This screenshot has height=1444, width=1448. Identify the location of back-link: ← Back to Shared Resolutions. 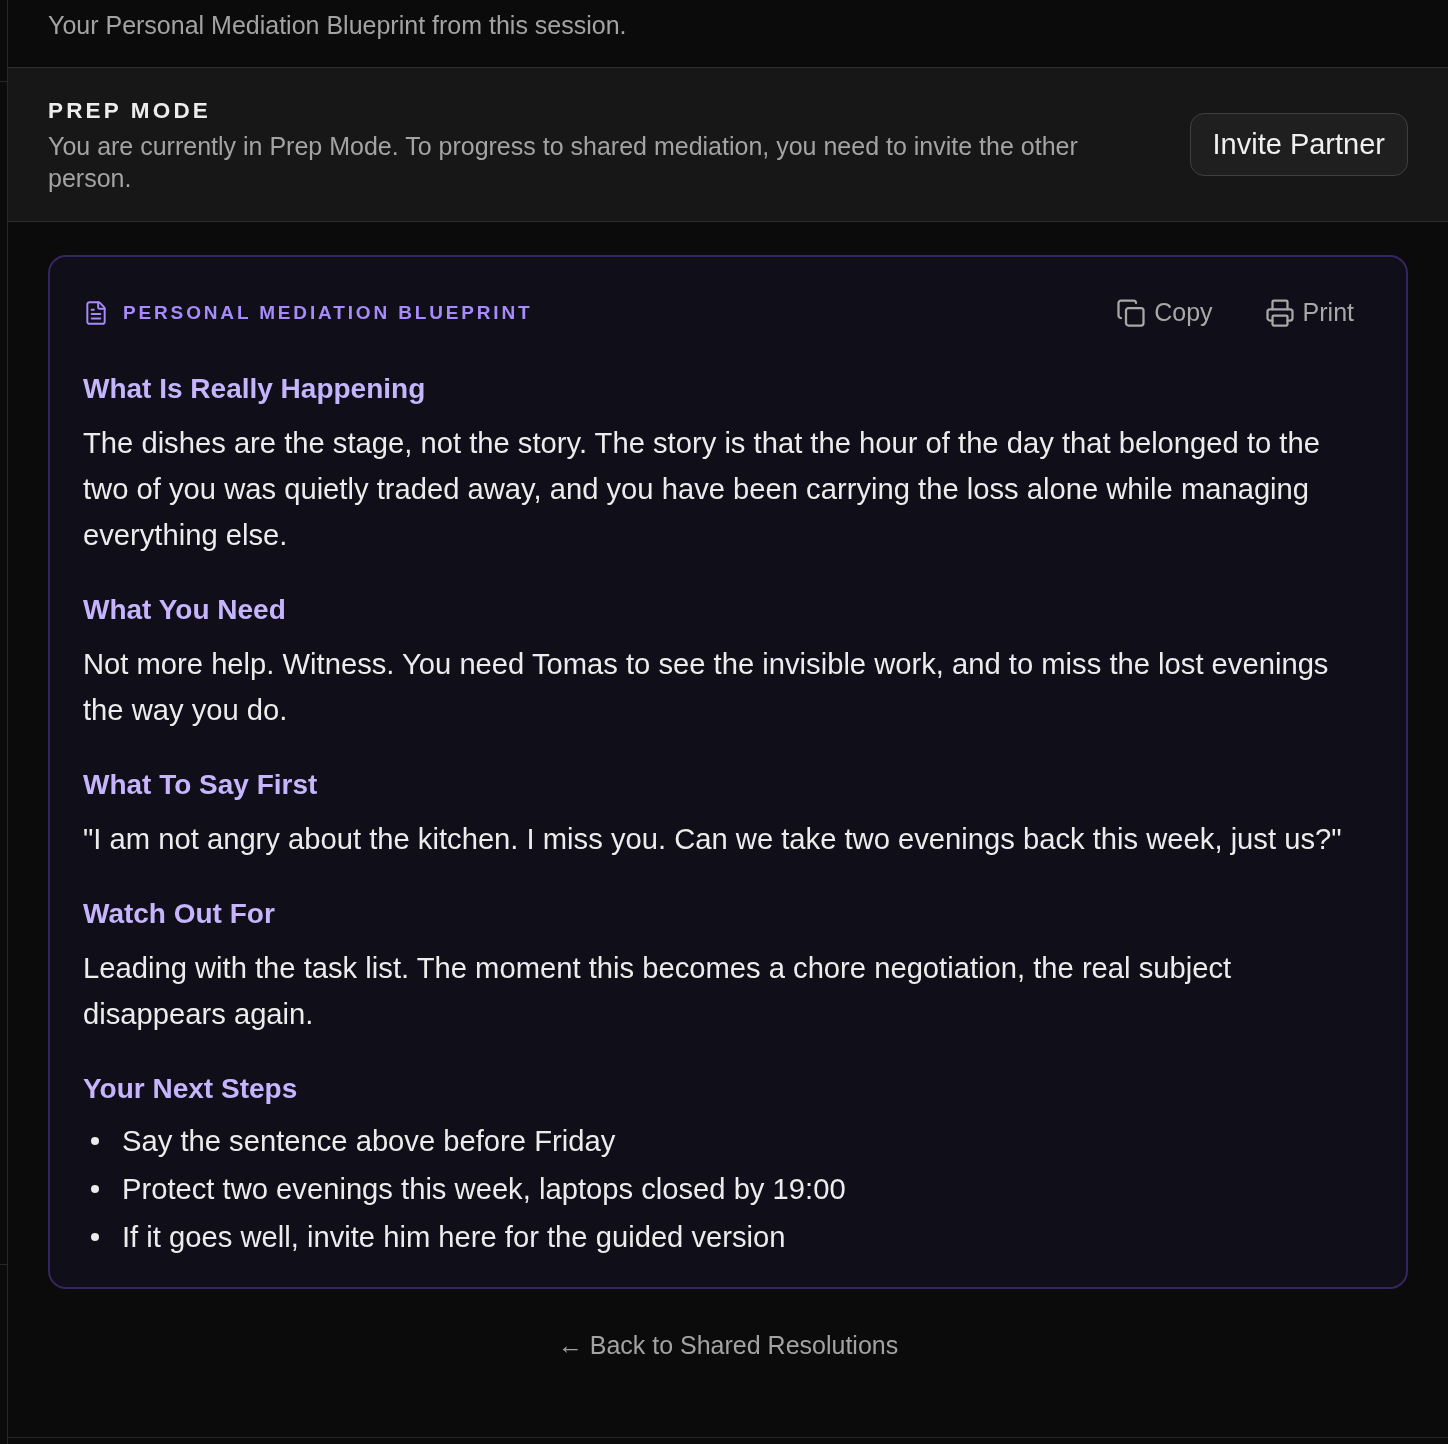
(728, 1345).